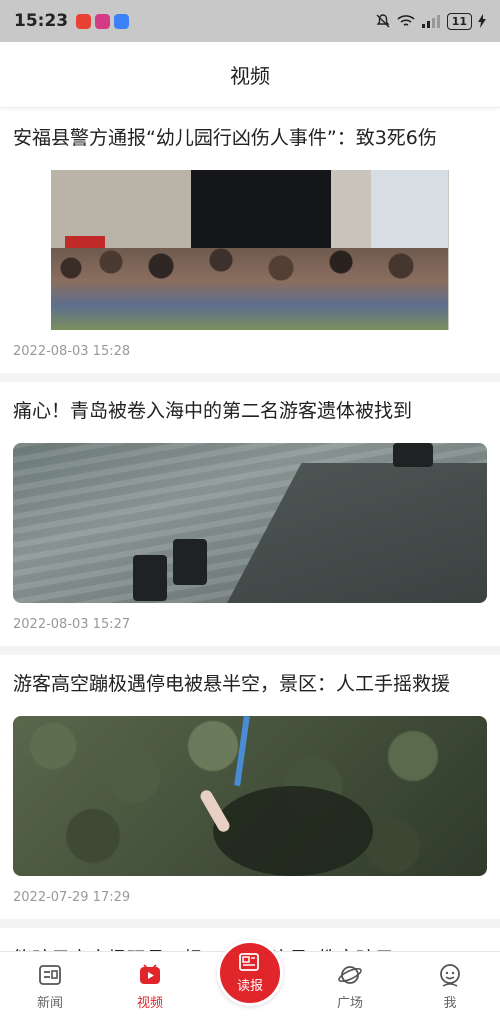 The height and width of the screenshot is (1020, 500). Describe the element at coordinates (50, 975) in the screenshot. I see `news-icon` at that location.